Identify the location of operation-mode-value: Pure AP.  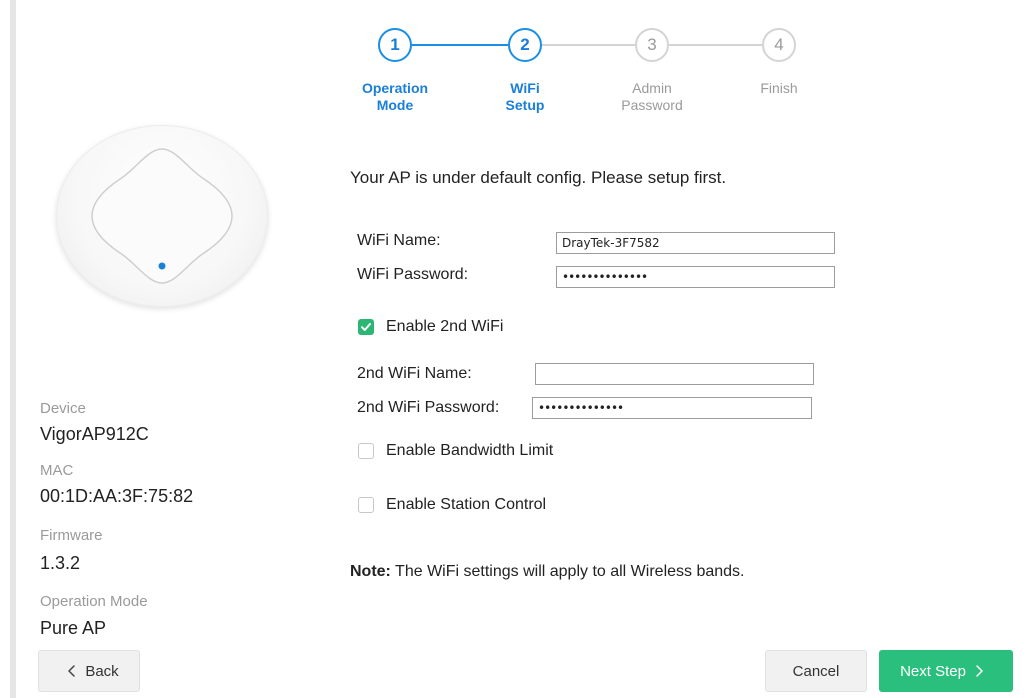
(73, 628).